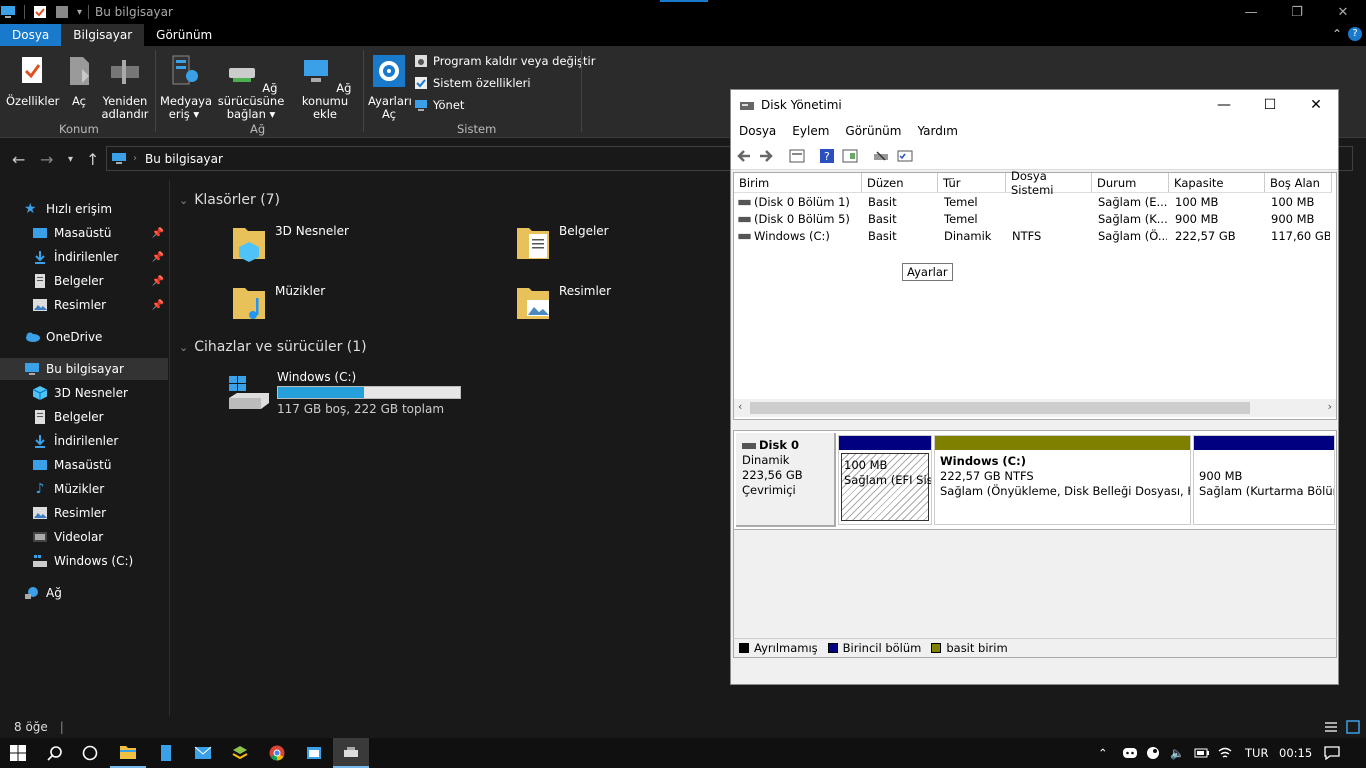 The height and width of the screenshot is (768, 1366). Describe the element at coordinates (377, 393) in the screenshot. I see `drive-windows-c: Windows (C:) 117 GB boş, 222 GB toplam` at that location.